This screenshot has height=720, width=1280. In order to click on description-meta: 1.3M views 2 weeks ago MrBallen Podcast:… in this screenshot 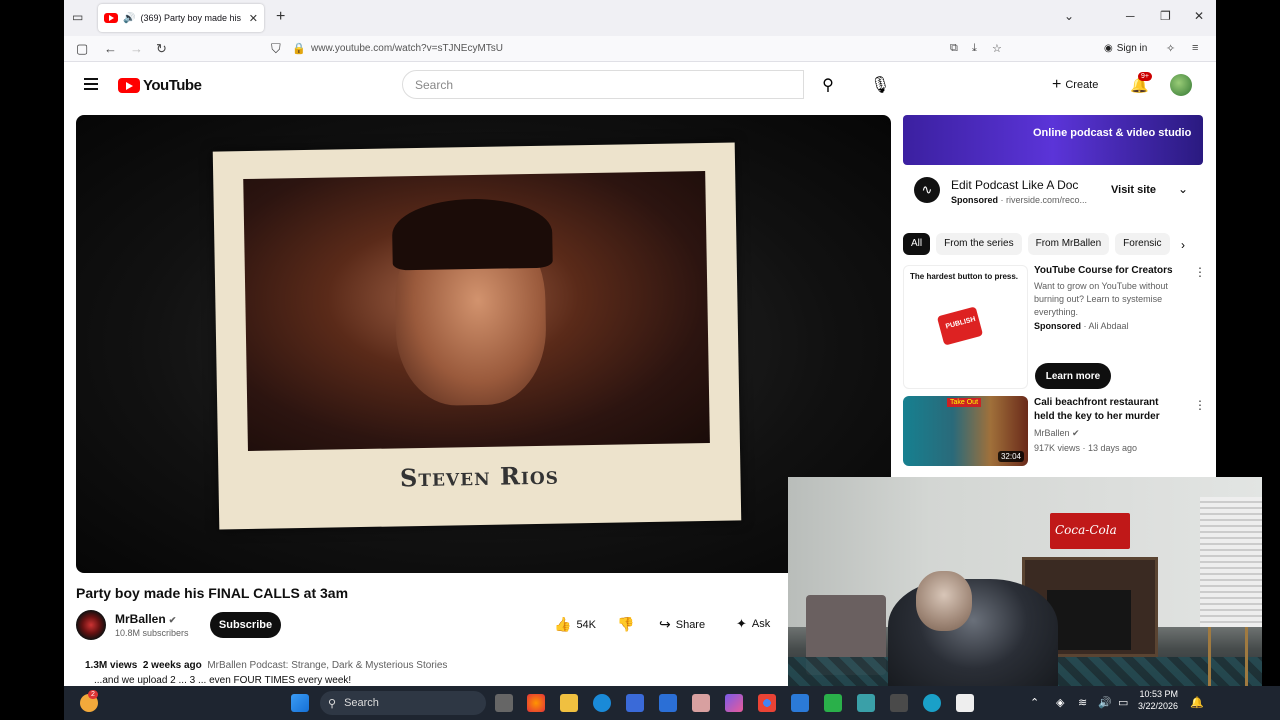, I will do `click(266, 665)`.